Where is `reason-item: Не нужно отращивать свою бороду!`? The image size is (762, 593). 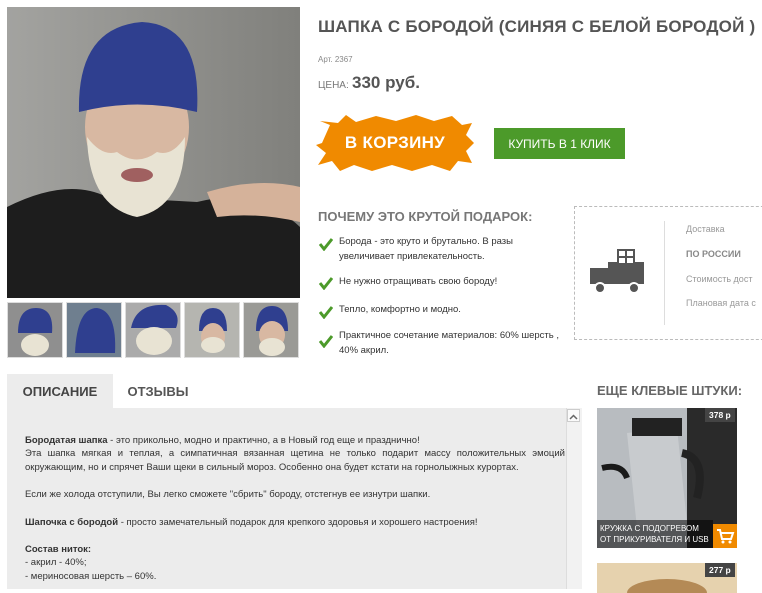 reason-item: Не нужно отращивать свою бороду! is located at coordinates (418, 281).